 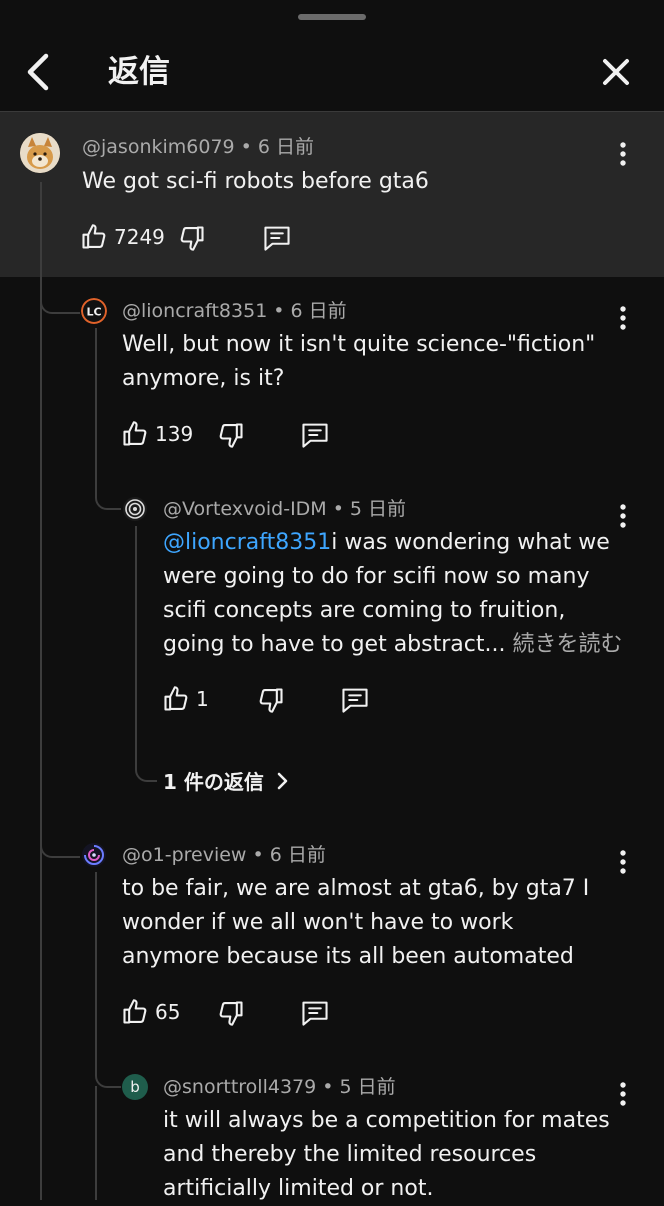 I want to click on comment-meta: @snorttroll4379 • 5 日前, so click(x=279, y=1087).